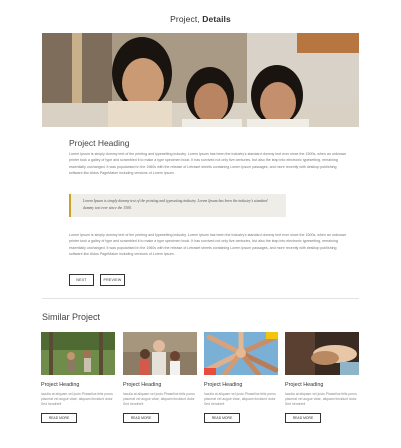 The height and width of the screenshot is (448, 401). What do you see at coordinates (216, 19) in the screenshot?
I see `page-title-strong: Details` at bounding box center [216, 19].